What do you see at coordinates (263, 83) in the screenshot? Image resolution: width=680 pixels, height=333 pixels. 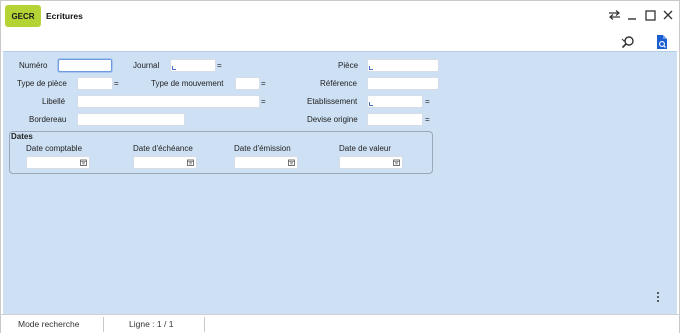 I see `type-mouvement-lookup-icon: =` at bounding box center [263, 83].